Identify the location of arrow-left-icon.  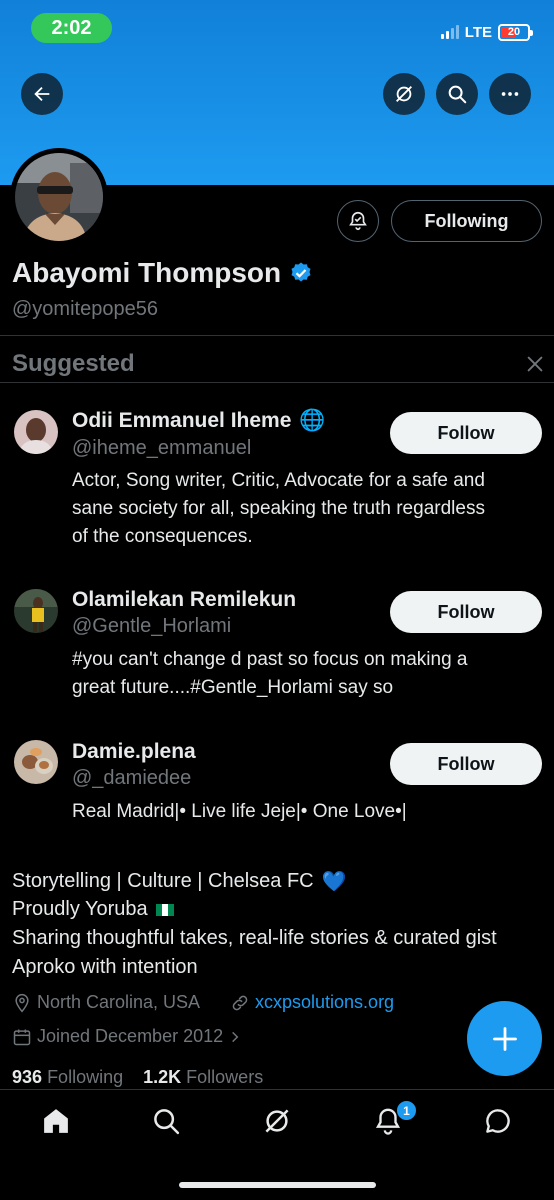
(42, 94).